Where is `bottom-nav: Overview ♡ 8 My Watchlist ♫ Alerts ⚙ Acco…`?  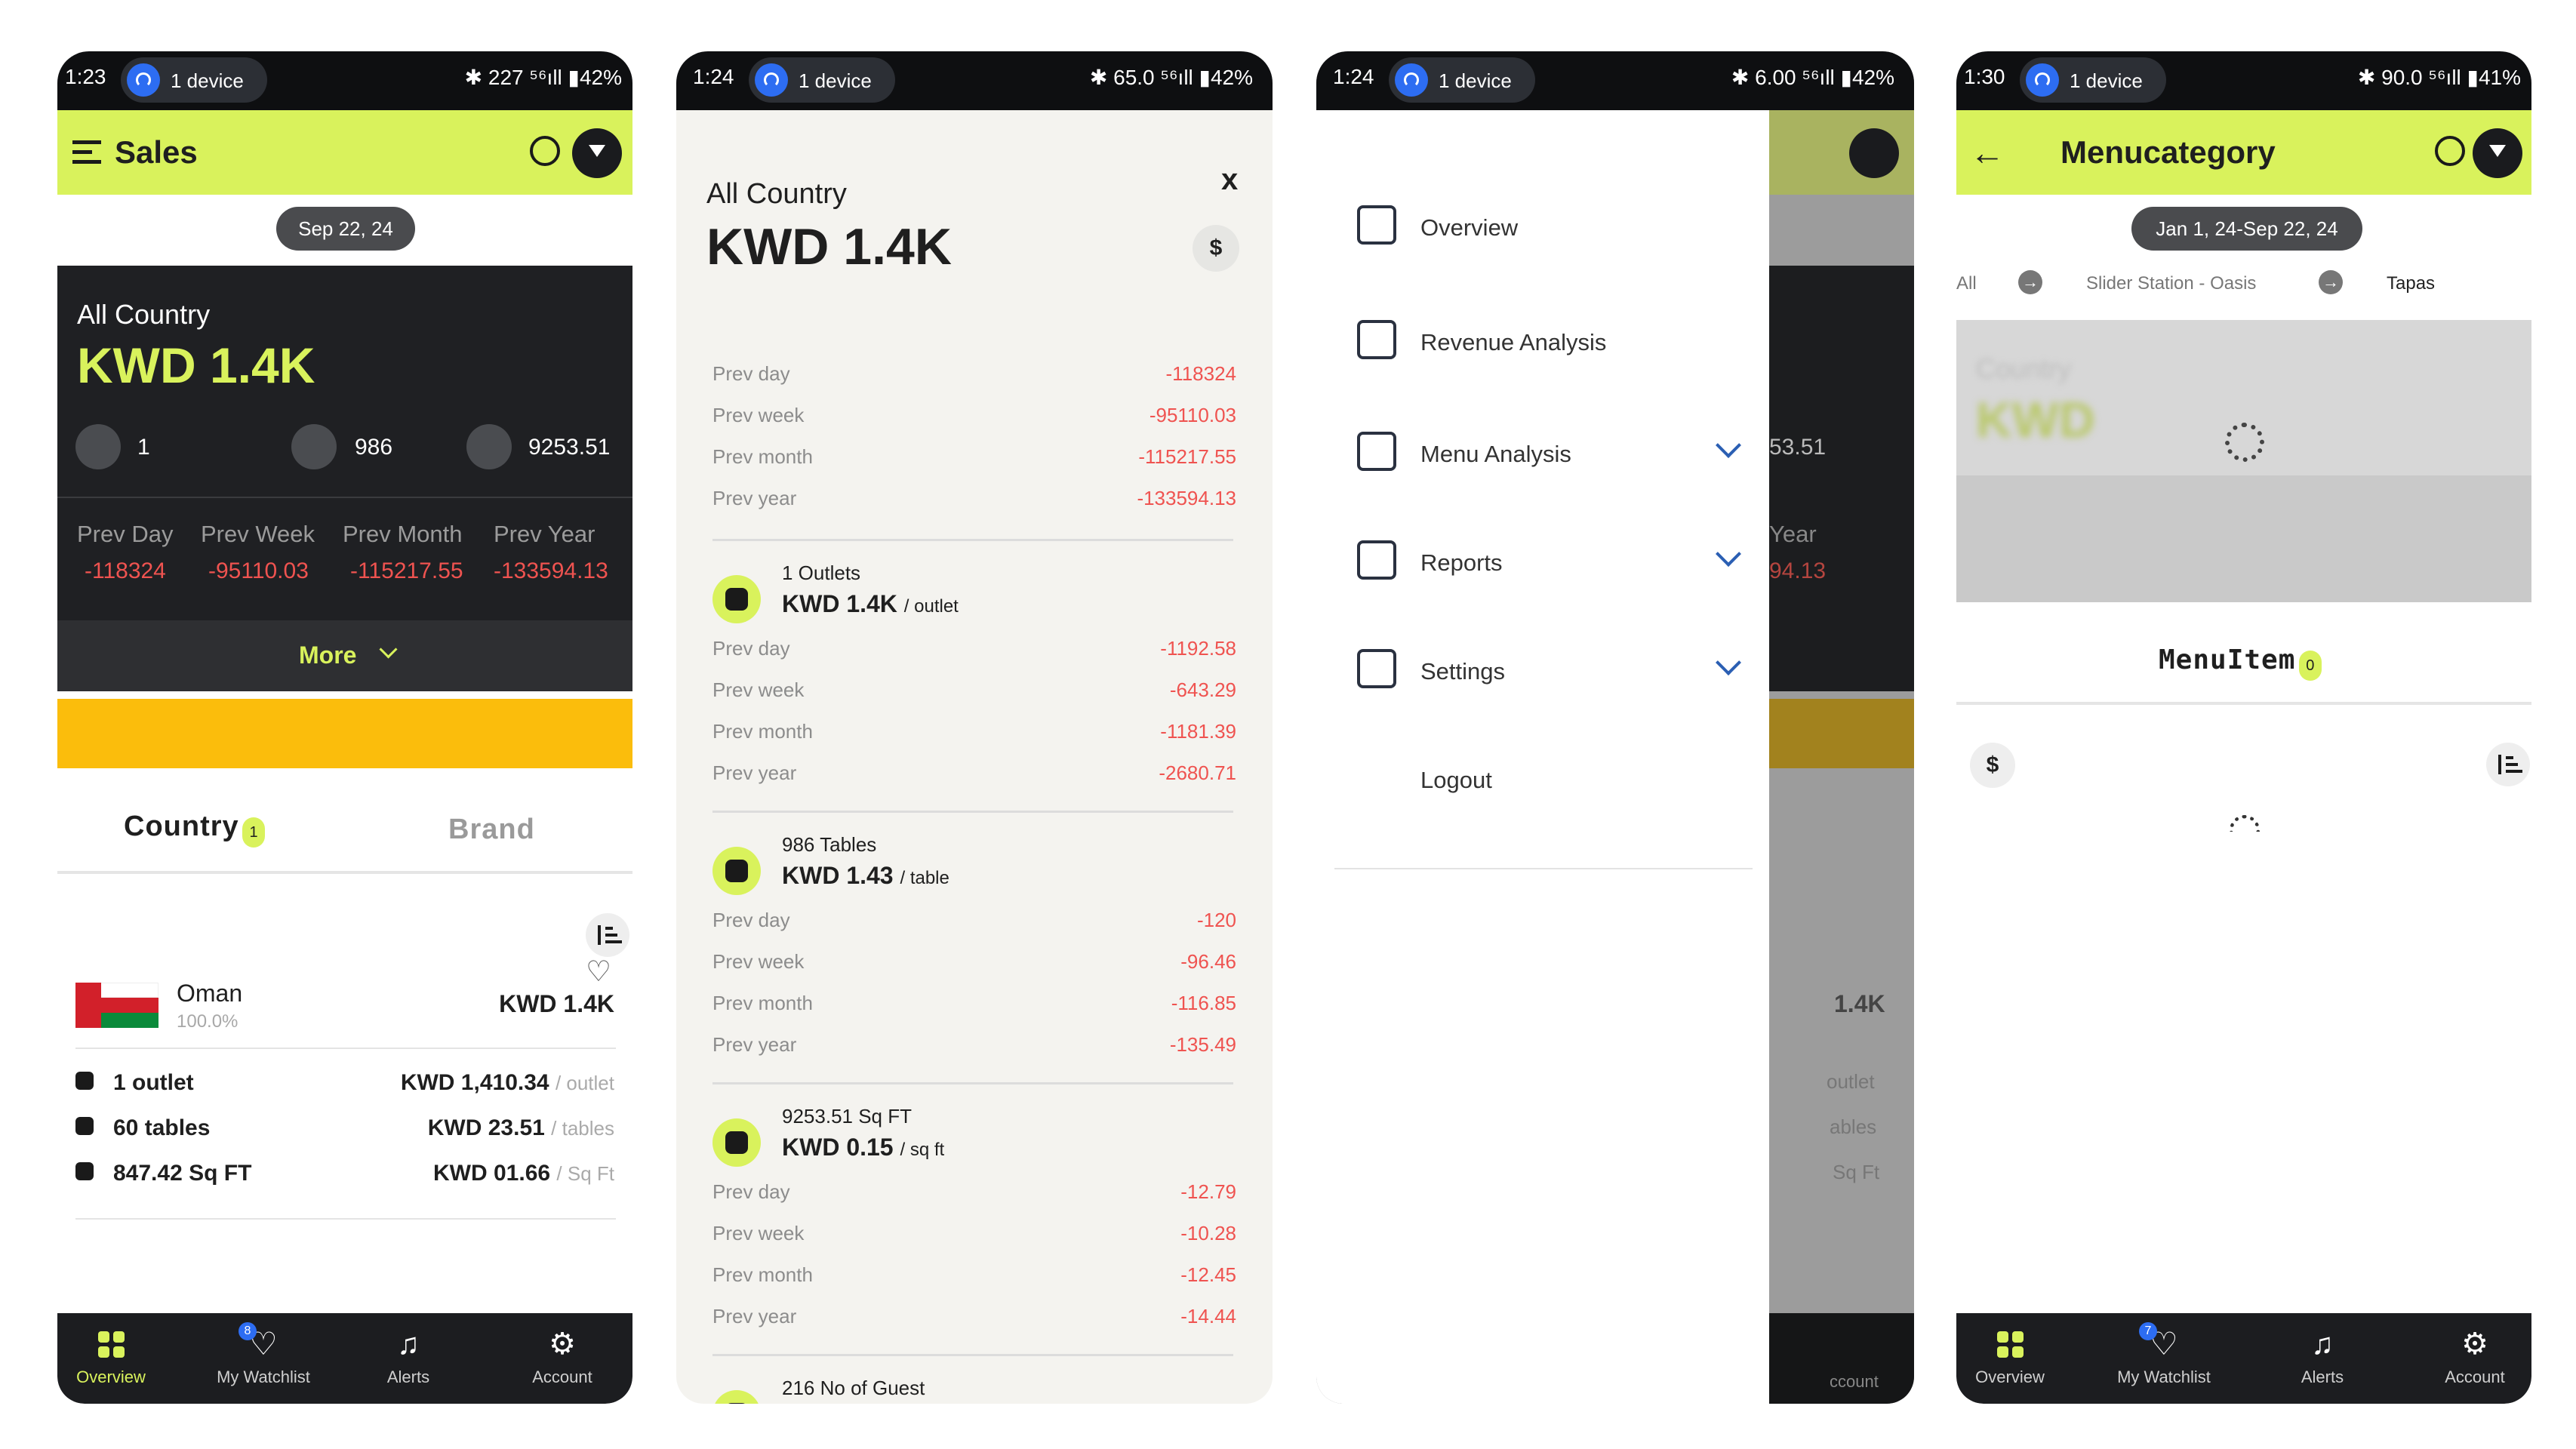 bottom-nav: Overview ♡ 8 My Watchlist ♫ Alerts ⚙ Acco… is located at coordinates (344, 1358).